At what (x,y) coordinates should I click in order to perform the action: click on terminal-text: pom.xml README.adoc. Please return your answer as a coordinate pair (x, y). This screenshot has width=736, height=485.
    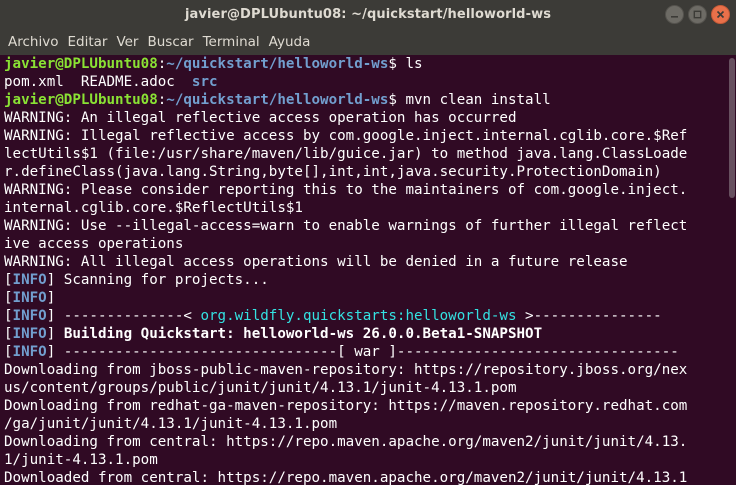
    Looking at the image, I should click on (98, 82).